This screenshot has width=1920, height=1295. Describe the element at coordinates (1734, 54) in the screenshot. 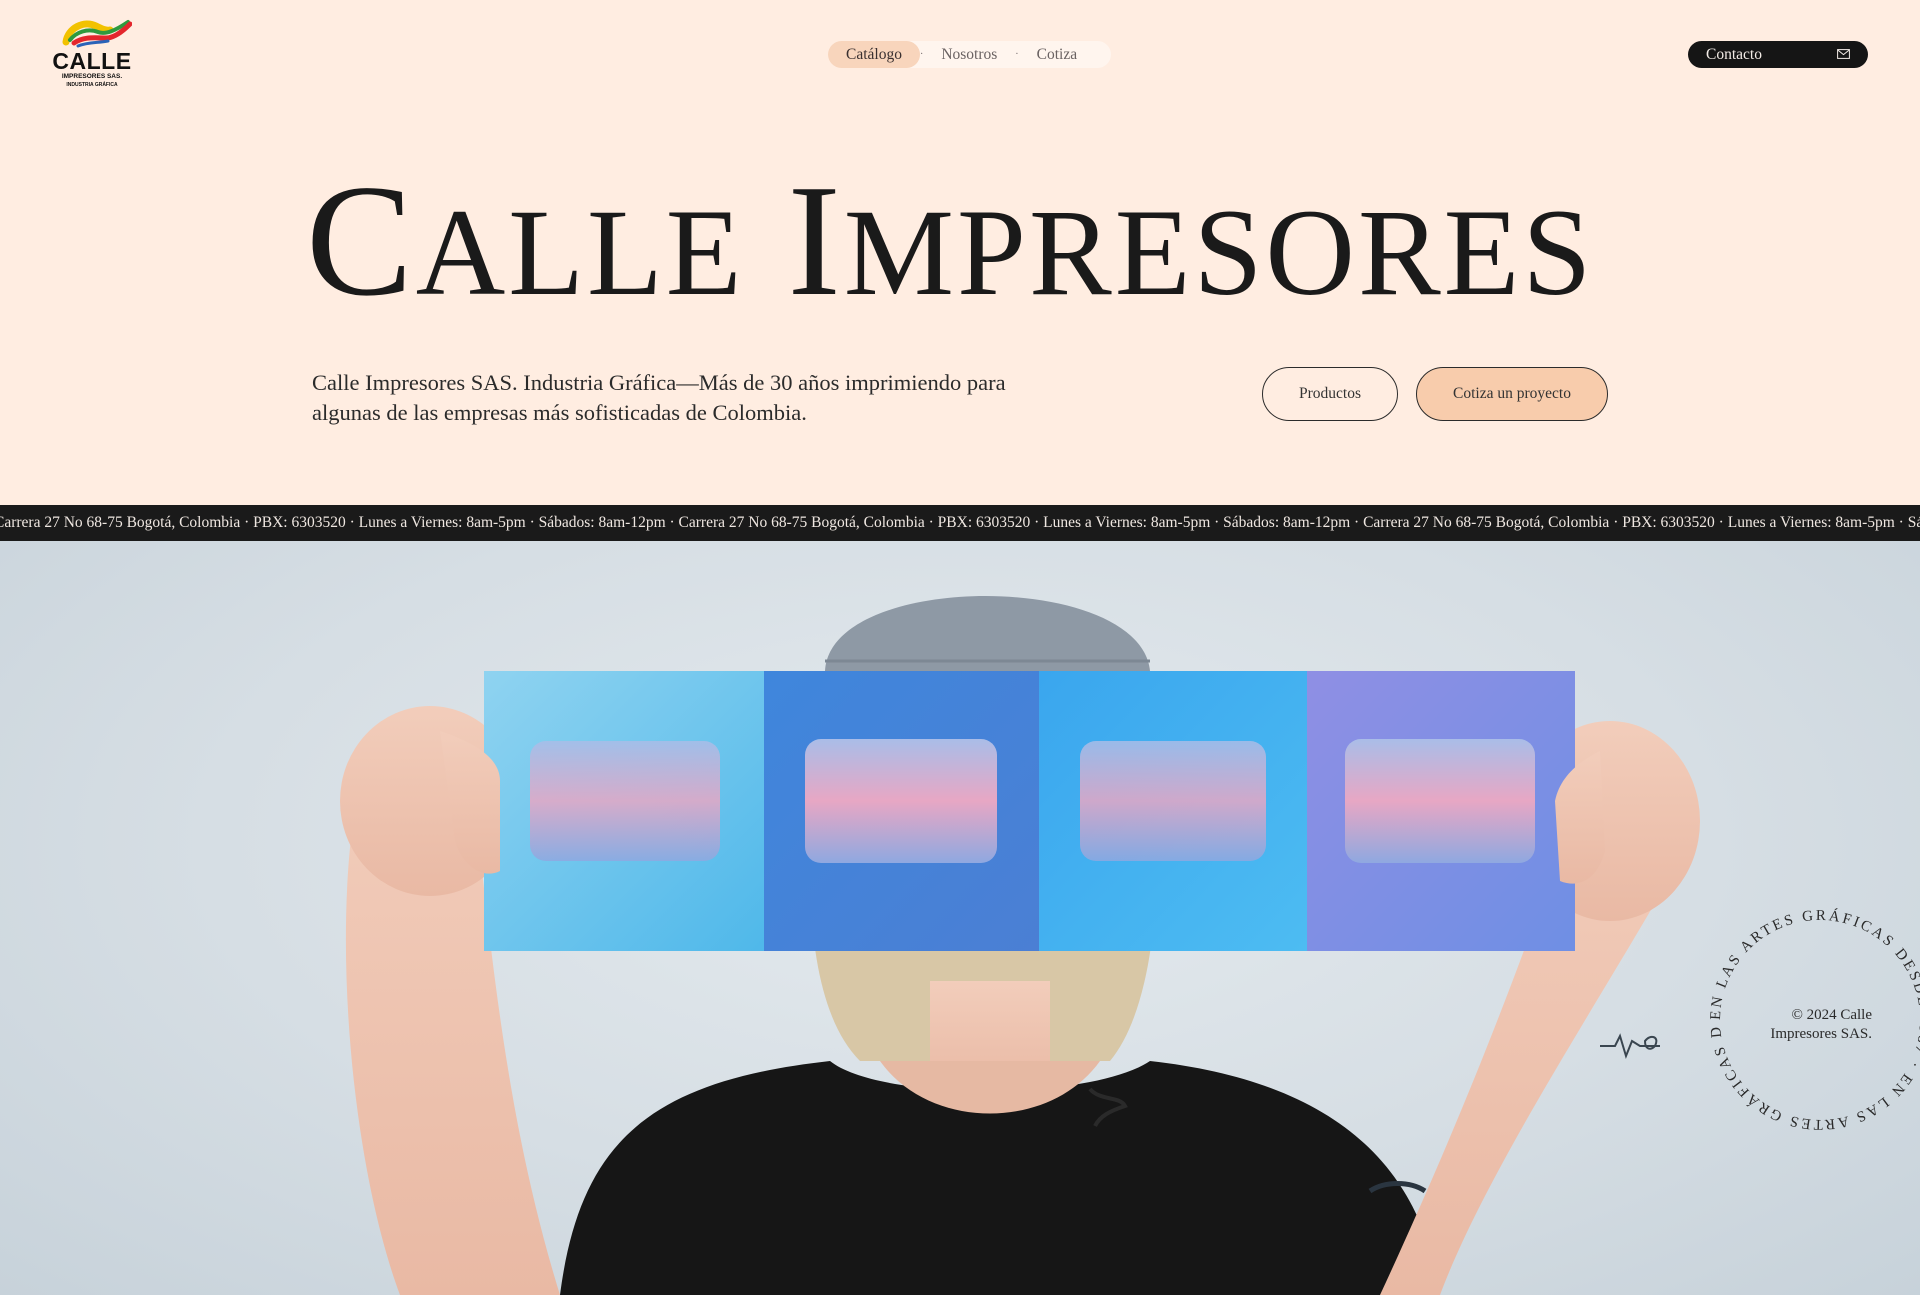

I see `contact-button-label: Contacto` at that location.